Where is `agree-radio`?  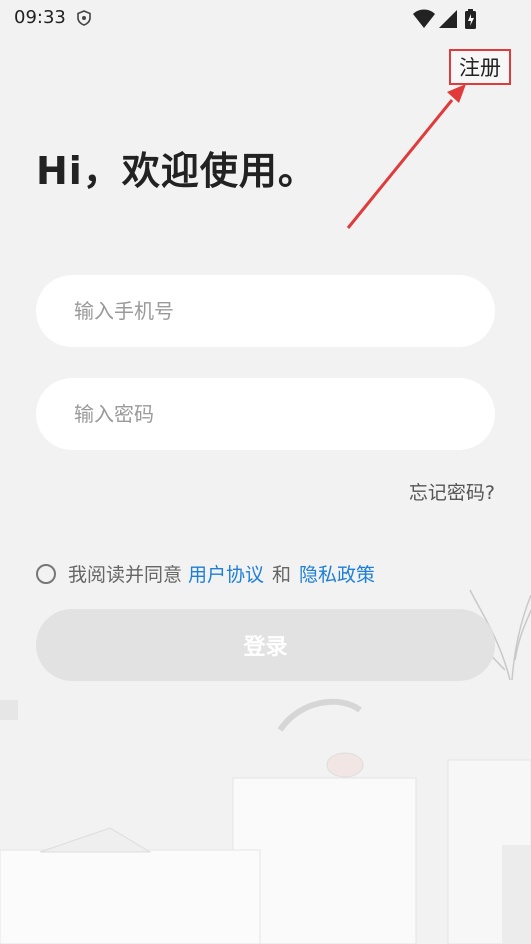
agree-radio is located at coordinates (46, 573).